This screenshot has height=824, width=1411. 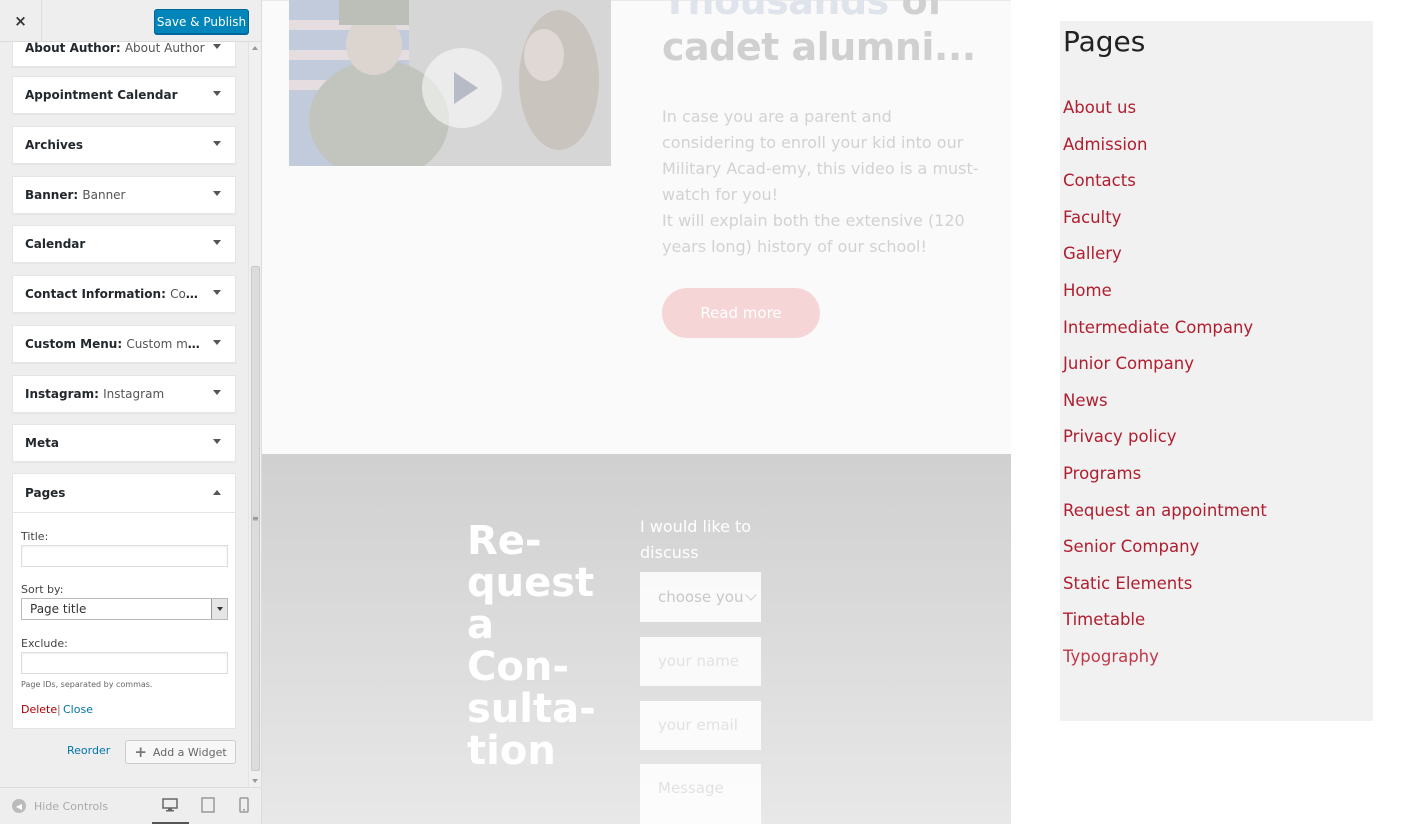 What do you see at coordinates (130, 805) in the screenshot?
I see `customizer-footer: ◀ Hide Controls` at bounding box center [130, 805].